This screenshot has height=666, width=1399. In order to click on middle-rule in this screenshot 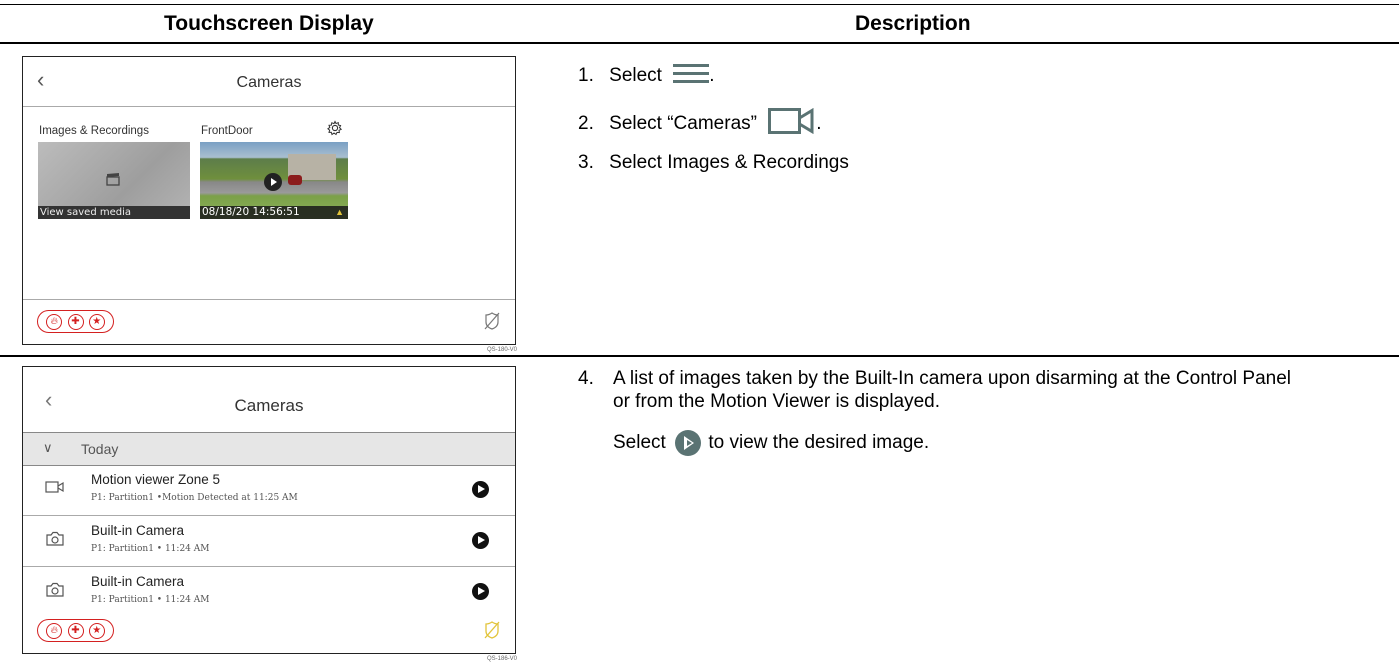, I will do `click(699, 356)`.